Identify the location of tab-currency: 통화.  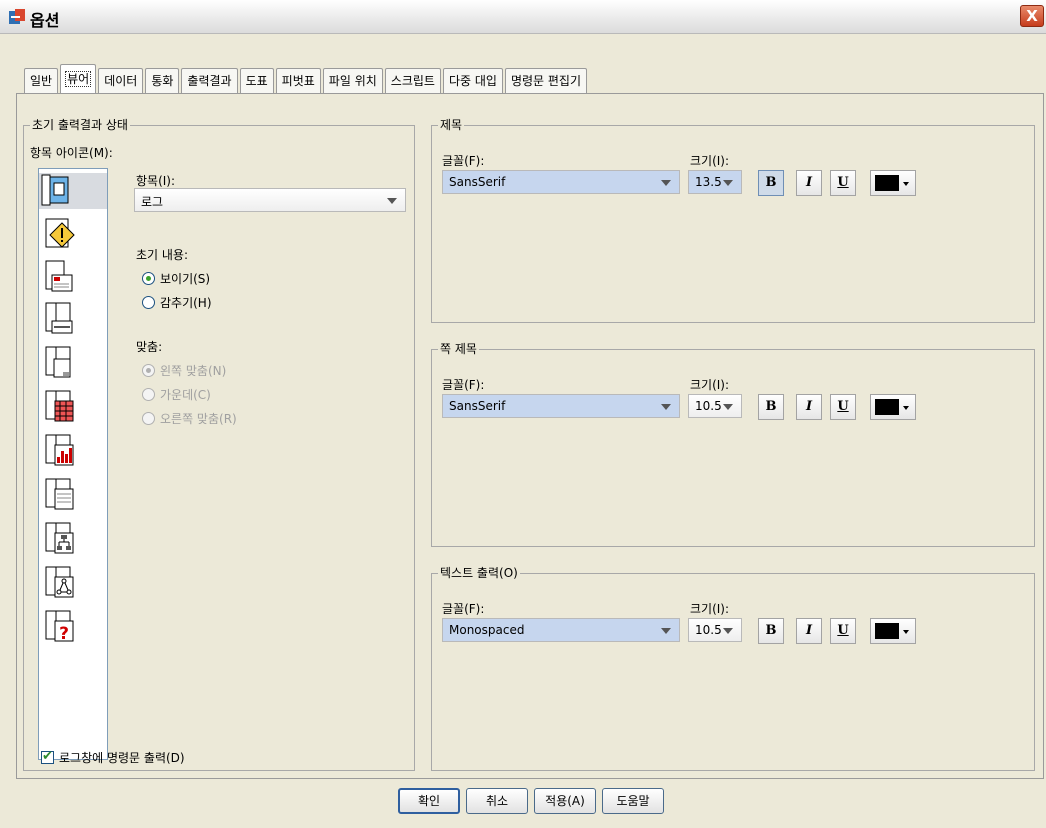
(162, 81).